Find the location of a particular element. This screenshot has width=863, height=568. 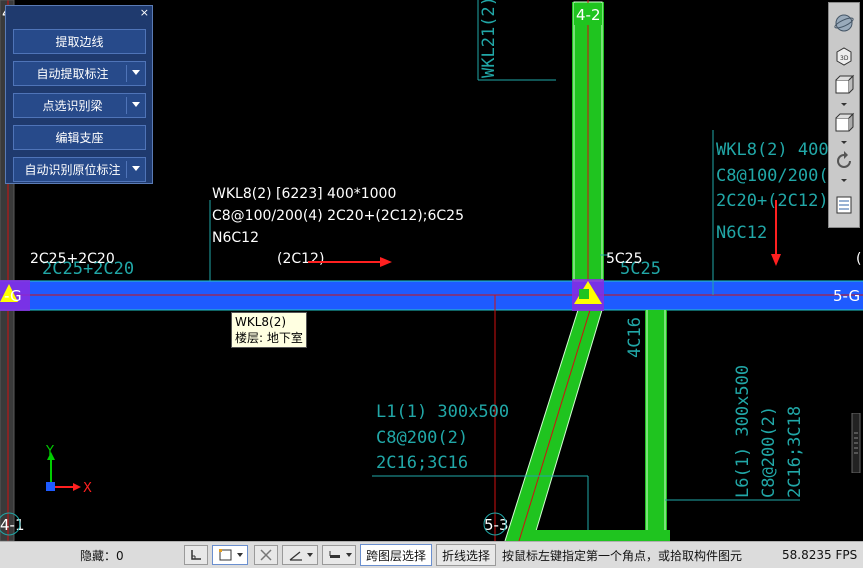

orthogonal-icon is located at coordinates (196, 555).